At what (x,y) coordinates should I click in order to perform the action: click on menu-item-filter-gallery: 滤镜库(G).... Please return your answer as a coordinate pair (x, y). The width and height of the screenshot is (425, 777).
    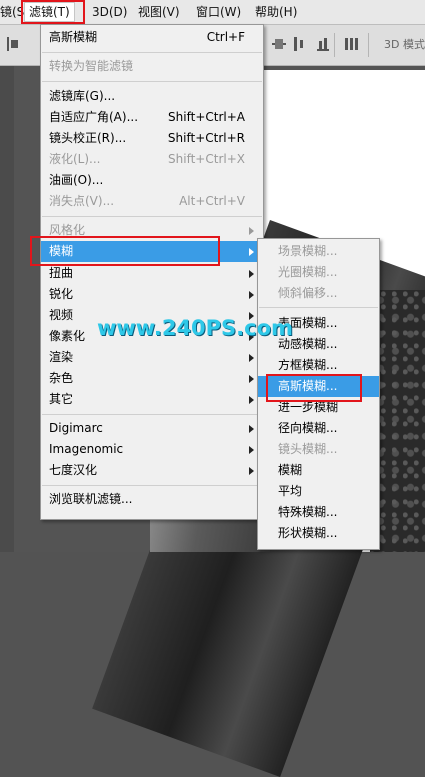
    Looking at the image, I should click on (152, 96).